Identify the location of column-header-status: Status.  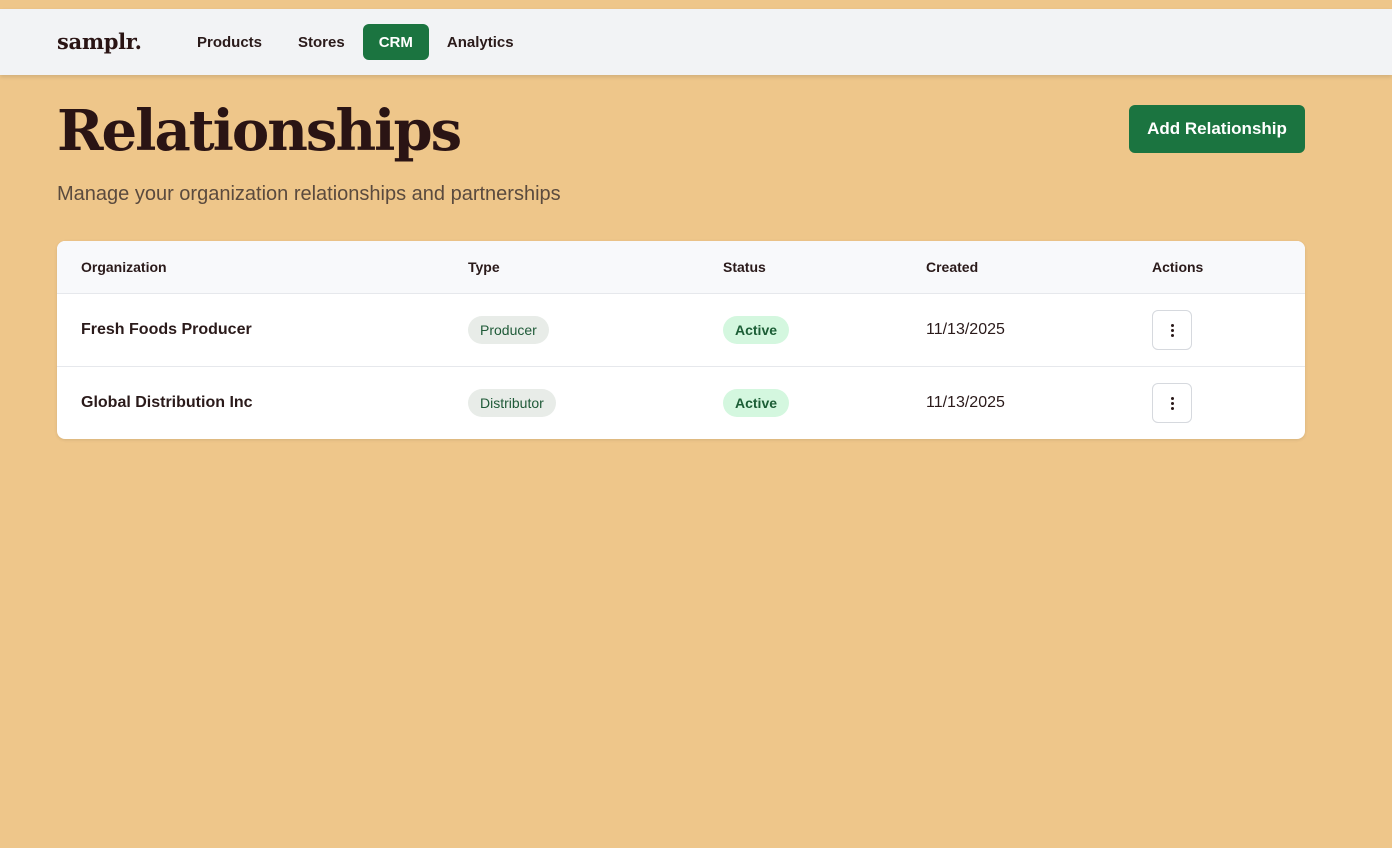
(744, 267).